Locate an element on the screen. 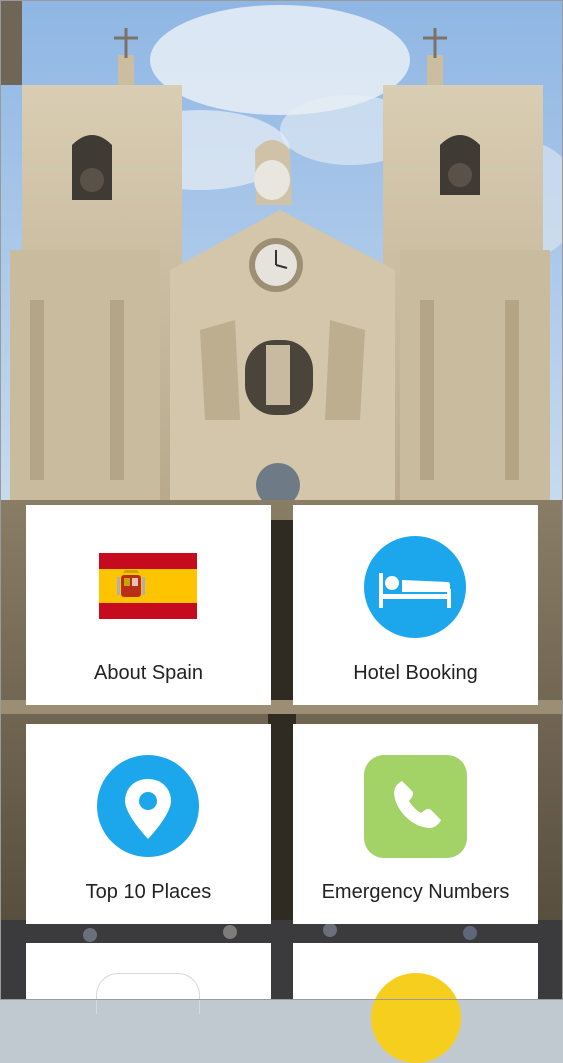  top-10-places-tile: Top 10 Places is located at coordinates (148, 824).